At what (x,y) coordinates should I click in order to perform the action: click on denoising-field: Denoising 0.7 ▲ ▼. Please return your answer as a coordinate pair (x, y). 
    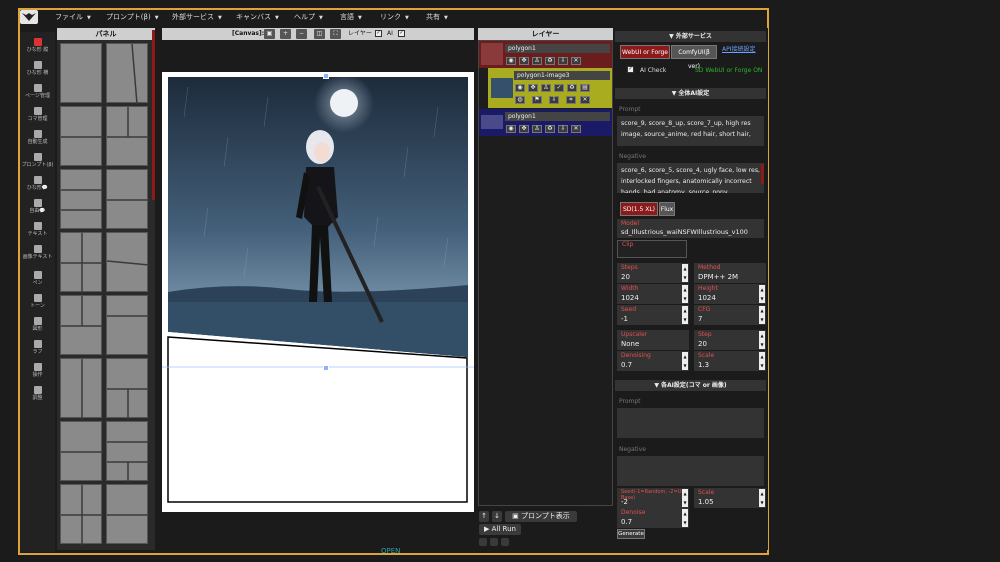
    Looking at the image, I should click on (653, 361).